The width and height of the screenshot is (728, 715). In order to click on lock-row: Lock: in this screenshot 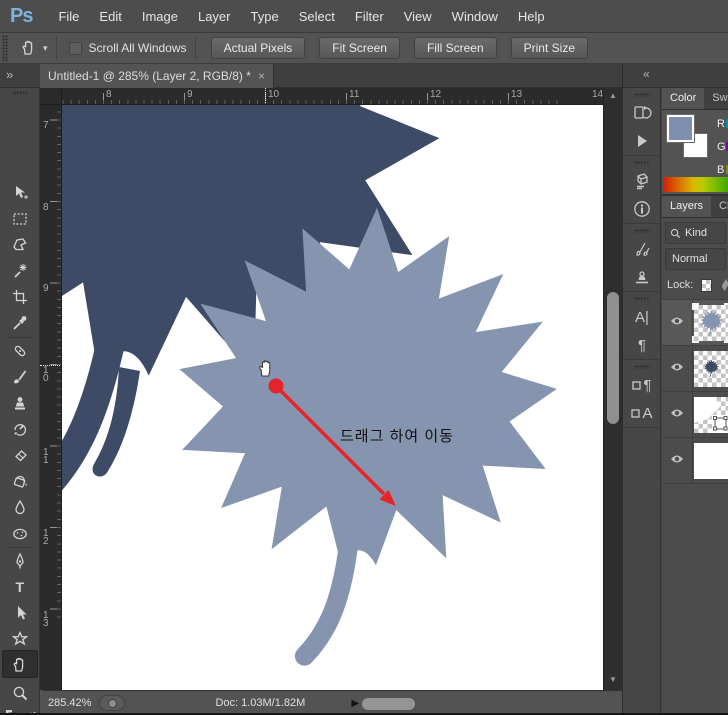, I will do `click(695, 285)`.